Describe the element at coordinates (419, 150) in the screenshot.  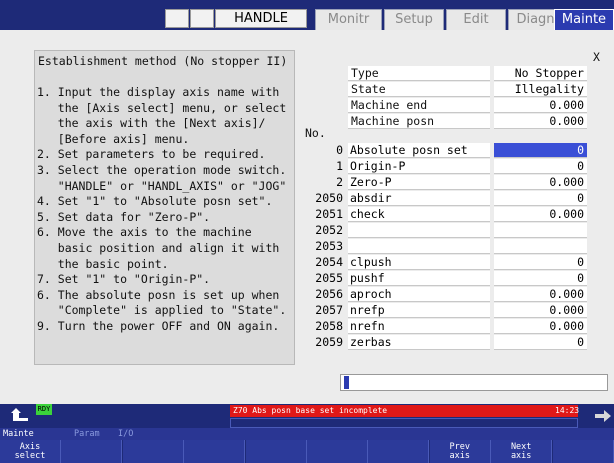
I see `param-name: Absolute posn set` at that location.